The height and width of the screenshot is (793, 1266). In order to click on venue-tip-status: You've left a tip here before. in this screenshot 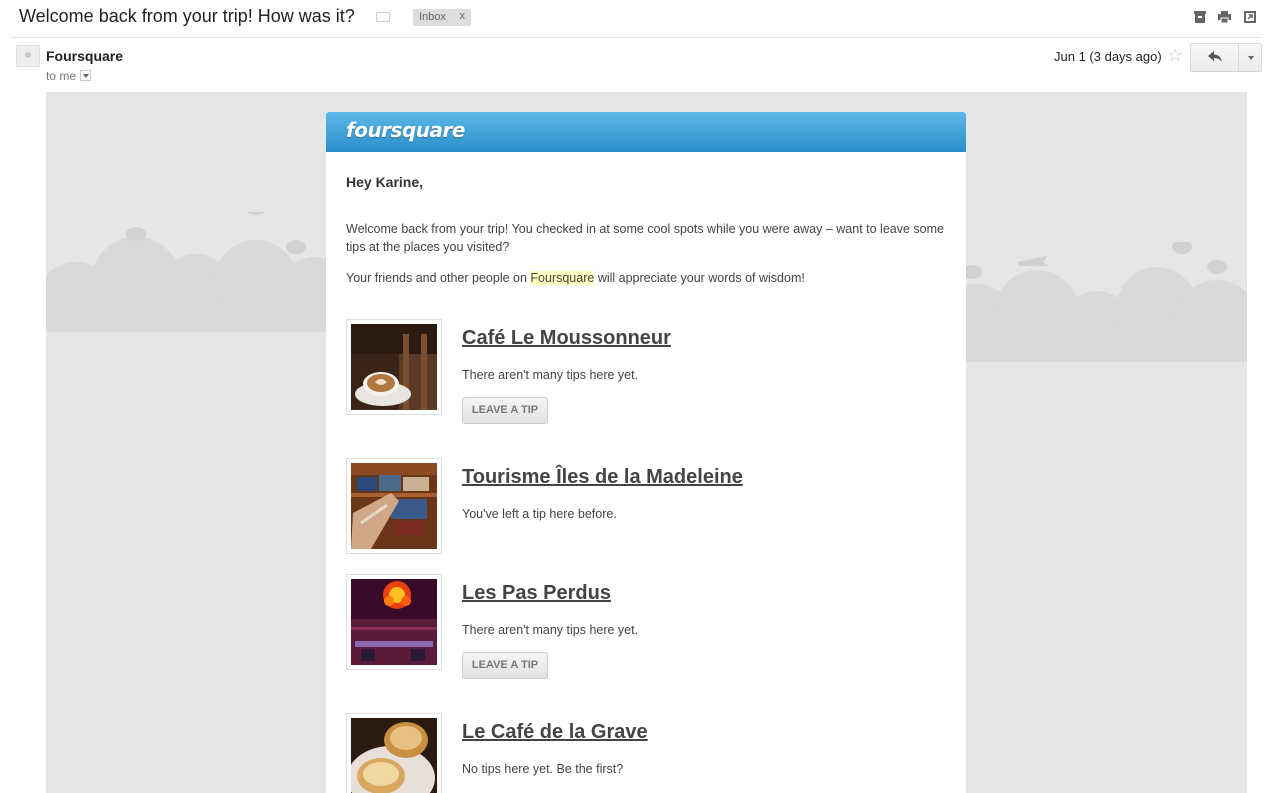, I will do `click(539, 514)`.